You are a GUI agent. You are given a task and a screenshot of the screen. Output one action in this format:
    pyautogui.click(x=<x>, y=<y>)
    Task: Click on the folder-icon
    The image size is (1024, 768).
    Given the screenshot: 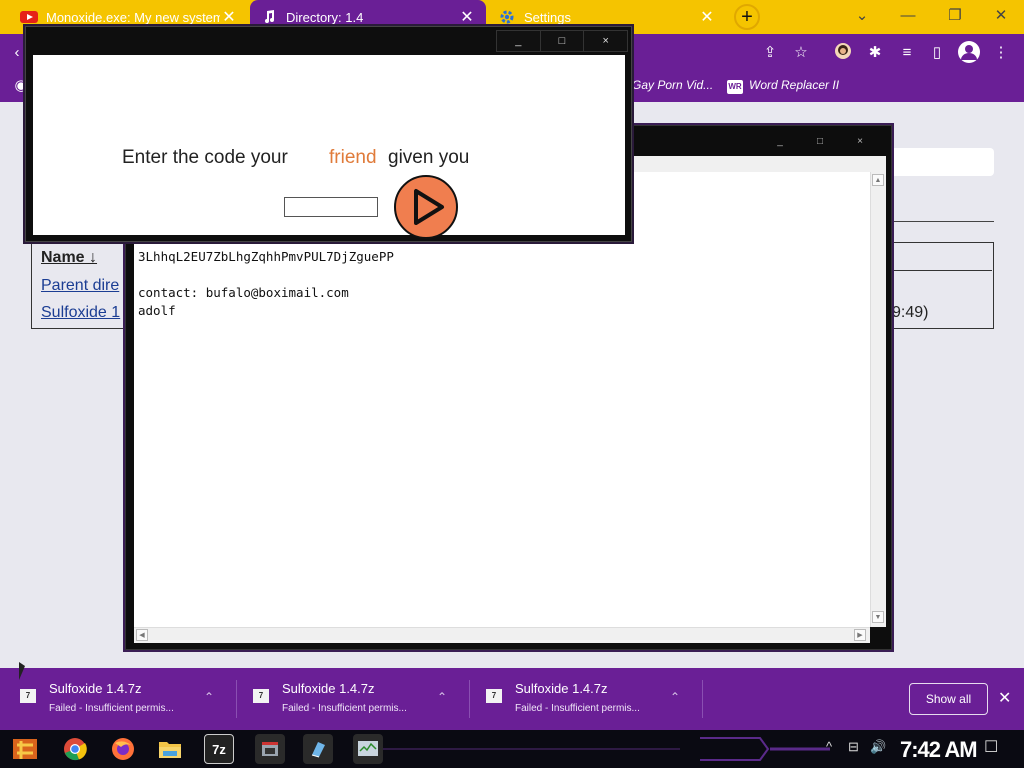 What is the action you would take?
    pyautogui.click(x=170, y=749)
    